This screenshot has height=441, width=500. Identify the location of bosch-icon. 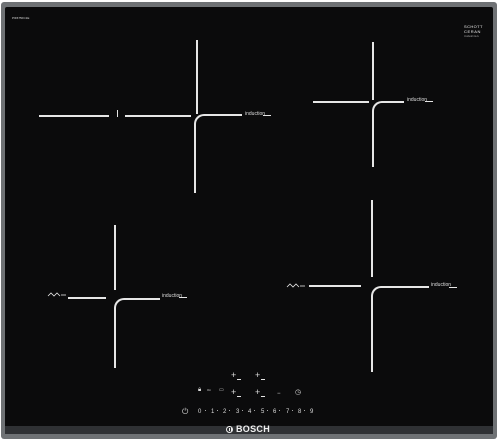
(229, 429).